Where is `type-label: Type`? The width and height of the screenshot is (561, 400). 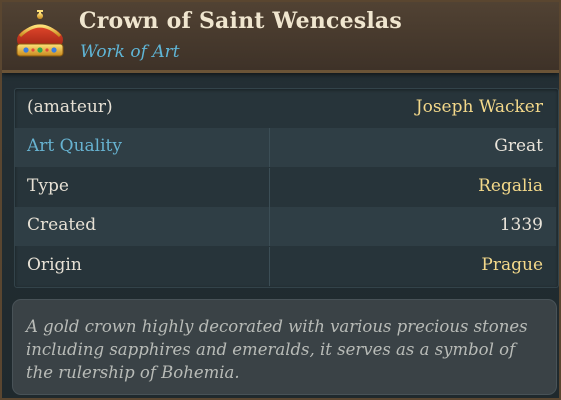
type-label: Type is located at coordinates (48, 186).